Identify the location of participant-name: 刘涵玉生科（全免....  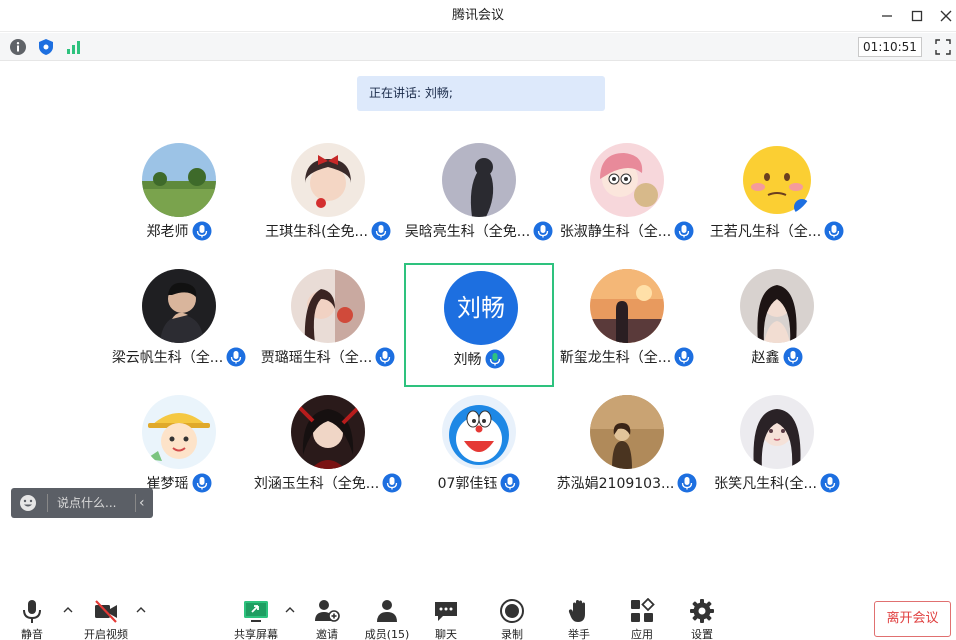
(316, 484).